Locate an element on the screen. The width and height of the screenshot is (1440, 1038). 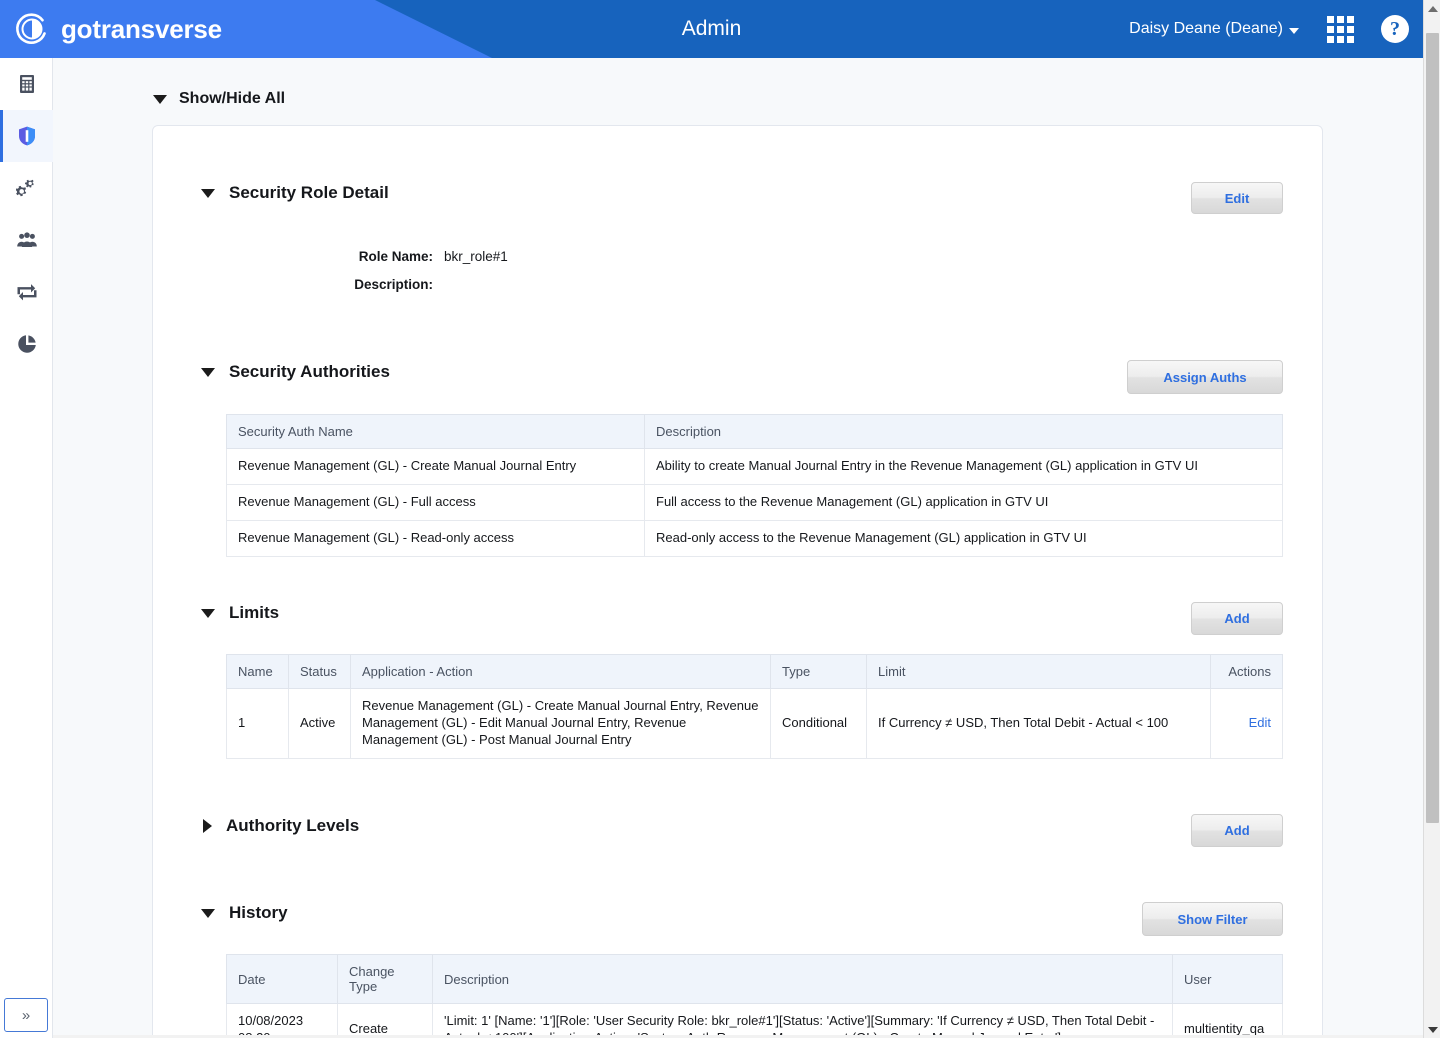
edit-role-button: Edit is located at coordinates (1237, 198).